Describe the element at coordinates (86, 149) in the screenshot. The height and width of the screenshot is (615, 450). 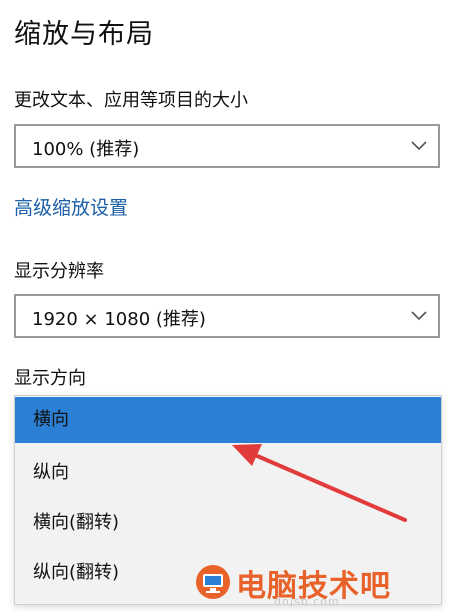
I see `scale-select-value: 100% (推荐)` at that location.